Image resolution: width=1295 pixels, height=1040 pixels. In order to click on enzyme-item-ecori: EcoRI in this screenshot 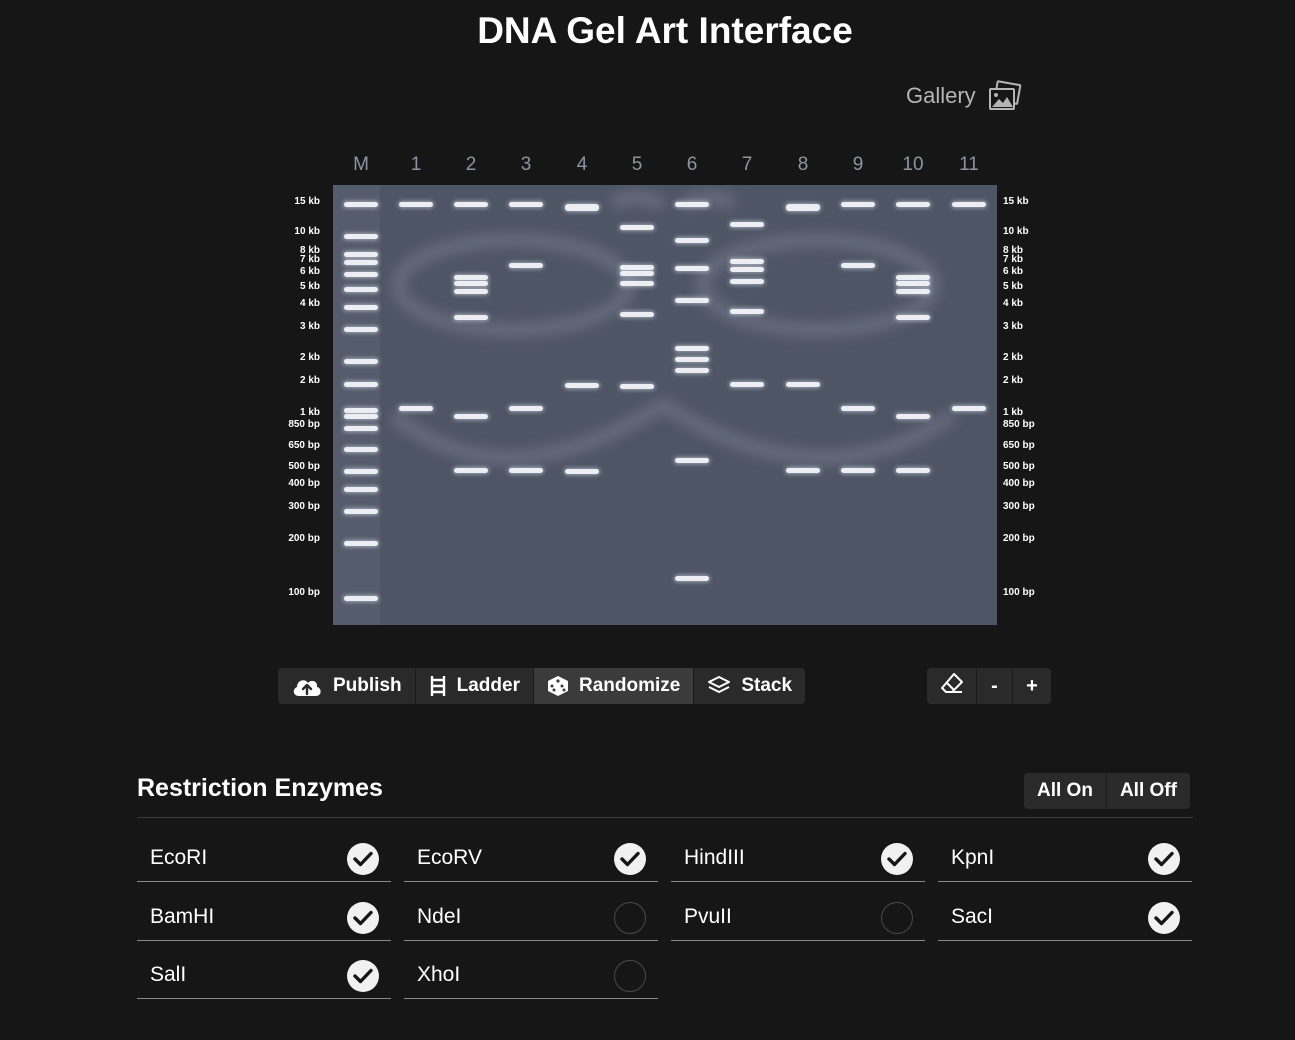, I will do `click(264, 856)`.